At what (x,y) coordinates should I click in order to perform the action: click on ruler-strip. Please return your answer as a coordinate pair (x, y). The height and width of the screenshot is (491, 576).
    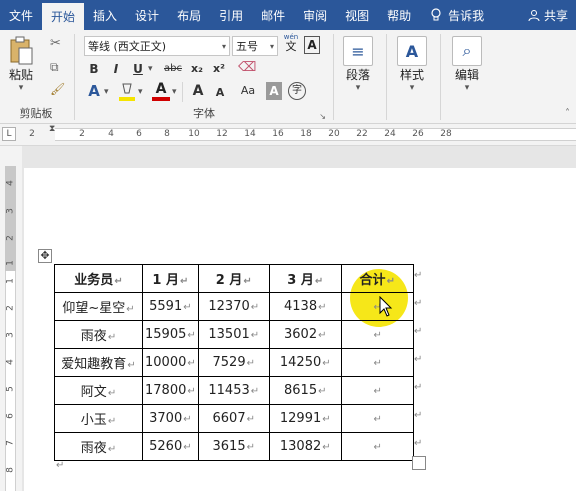
    Looking at the image, I should click on (315, 134).